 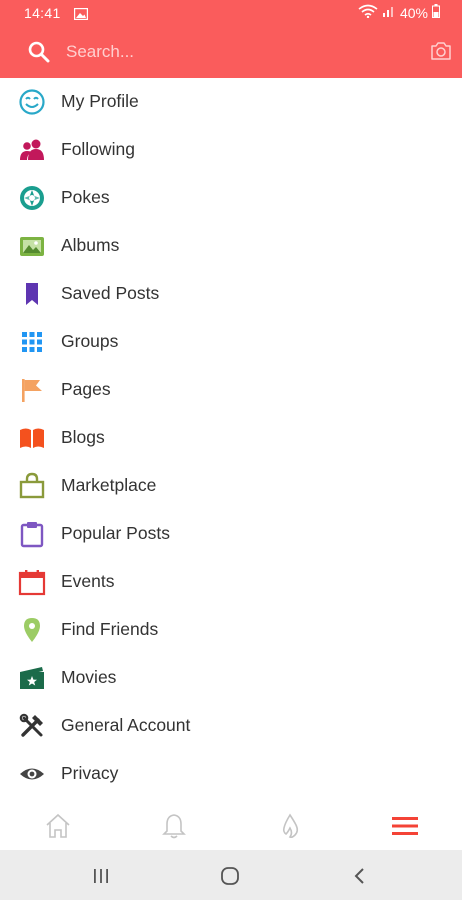 What do you see at coordinates (42, 13) in the screenshot?
I see `status-time: 14:41` at bounding box center [42, 13].